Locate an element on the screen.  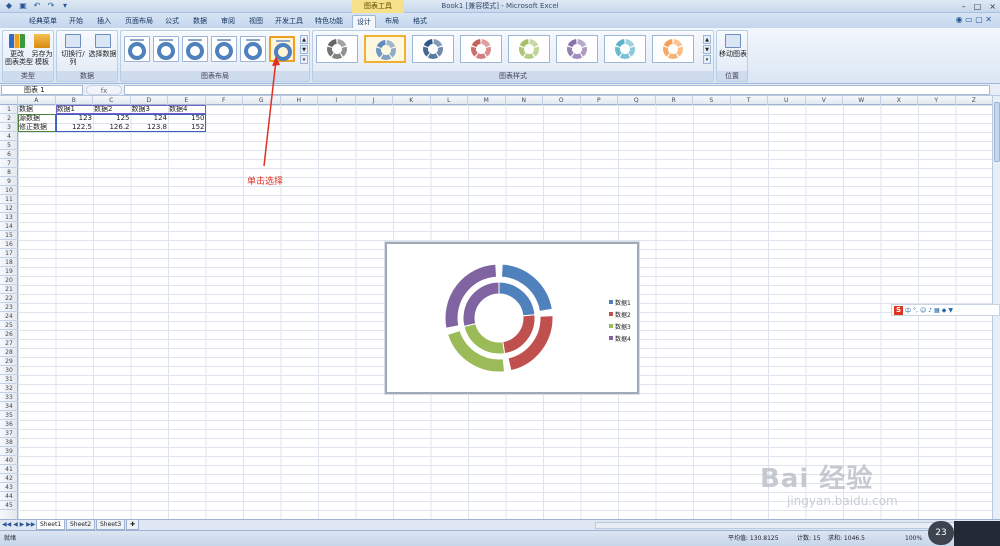
cell-a2: 源数据 is located at coordinates (37, 118).